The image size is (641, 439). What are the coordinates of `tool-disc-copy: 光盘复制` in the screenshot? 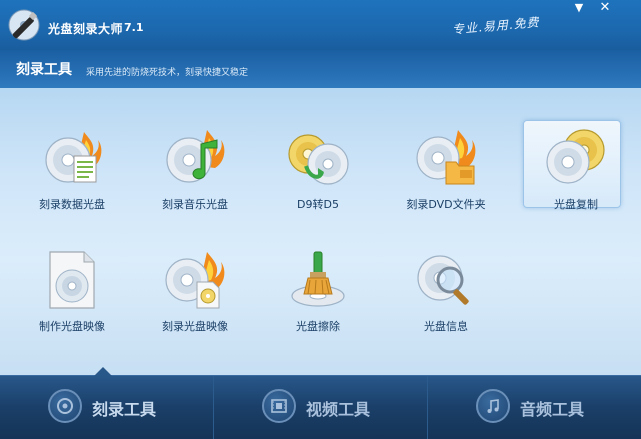 It's located at (574, 178).